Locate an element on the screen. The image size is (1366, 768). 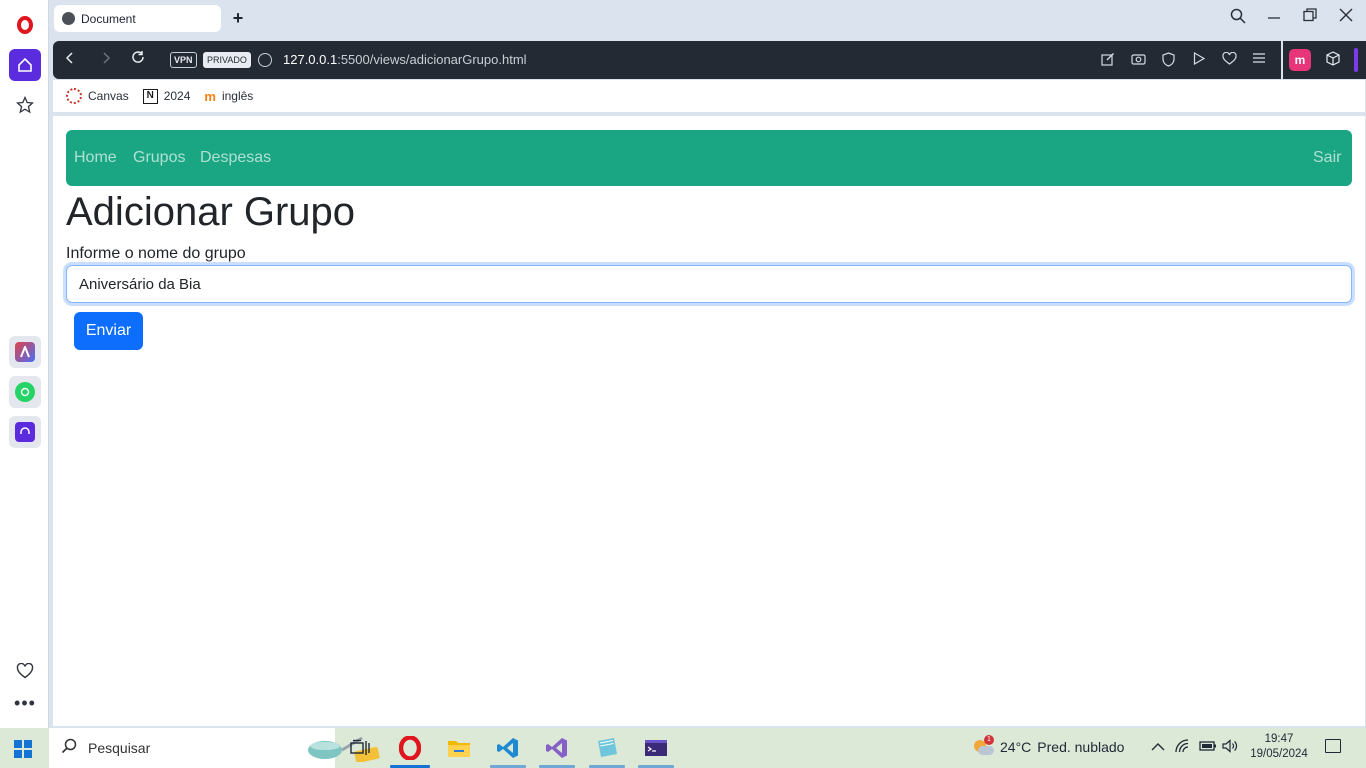
restore-icon is located at coordinates (1310, 17).